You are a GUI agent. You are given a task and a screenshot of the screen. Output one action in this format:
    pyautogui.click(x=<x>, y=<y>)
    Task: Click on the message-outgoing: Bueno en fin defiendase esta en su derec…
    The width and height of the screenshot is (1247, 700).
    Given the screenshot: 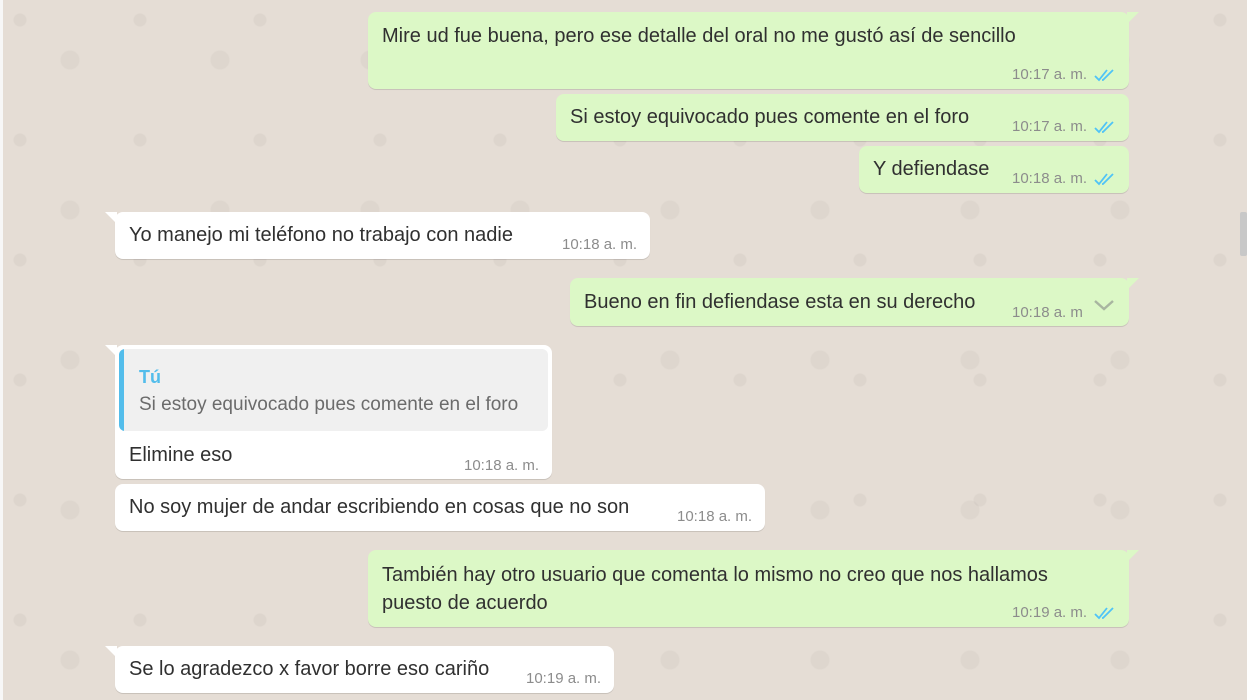 What is the action you would take?
    pyautogui.click(x=854, y=302)
    